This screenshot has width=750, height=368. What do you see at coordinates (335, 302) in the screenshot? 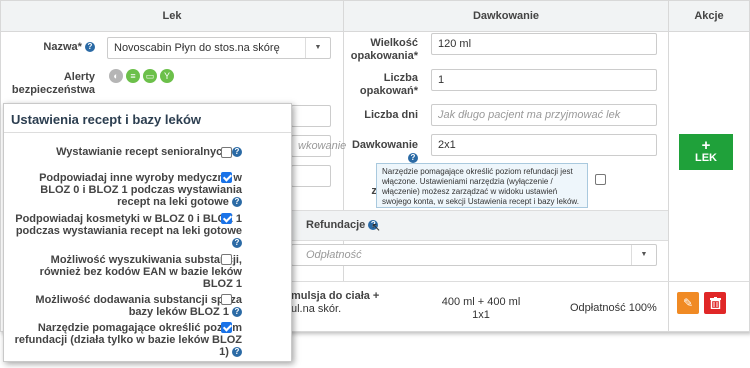
I see `list-item-drug: mulsja do ciała + ul.na skór.` at bounding box center [335, 302].